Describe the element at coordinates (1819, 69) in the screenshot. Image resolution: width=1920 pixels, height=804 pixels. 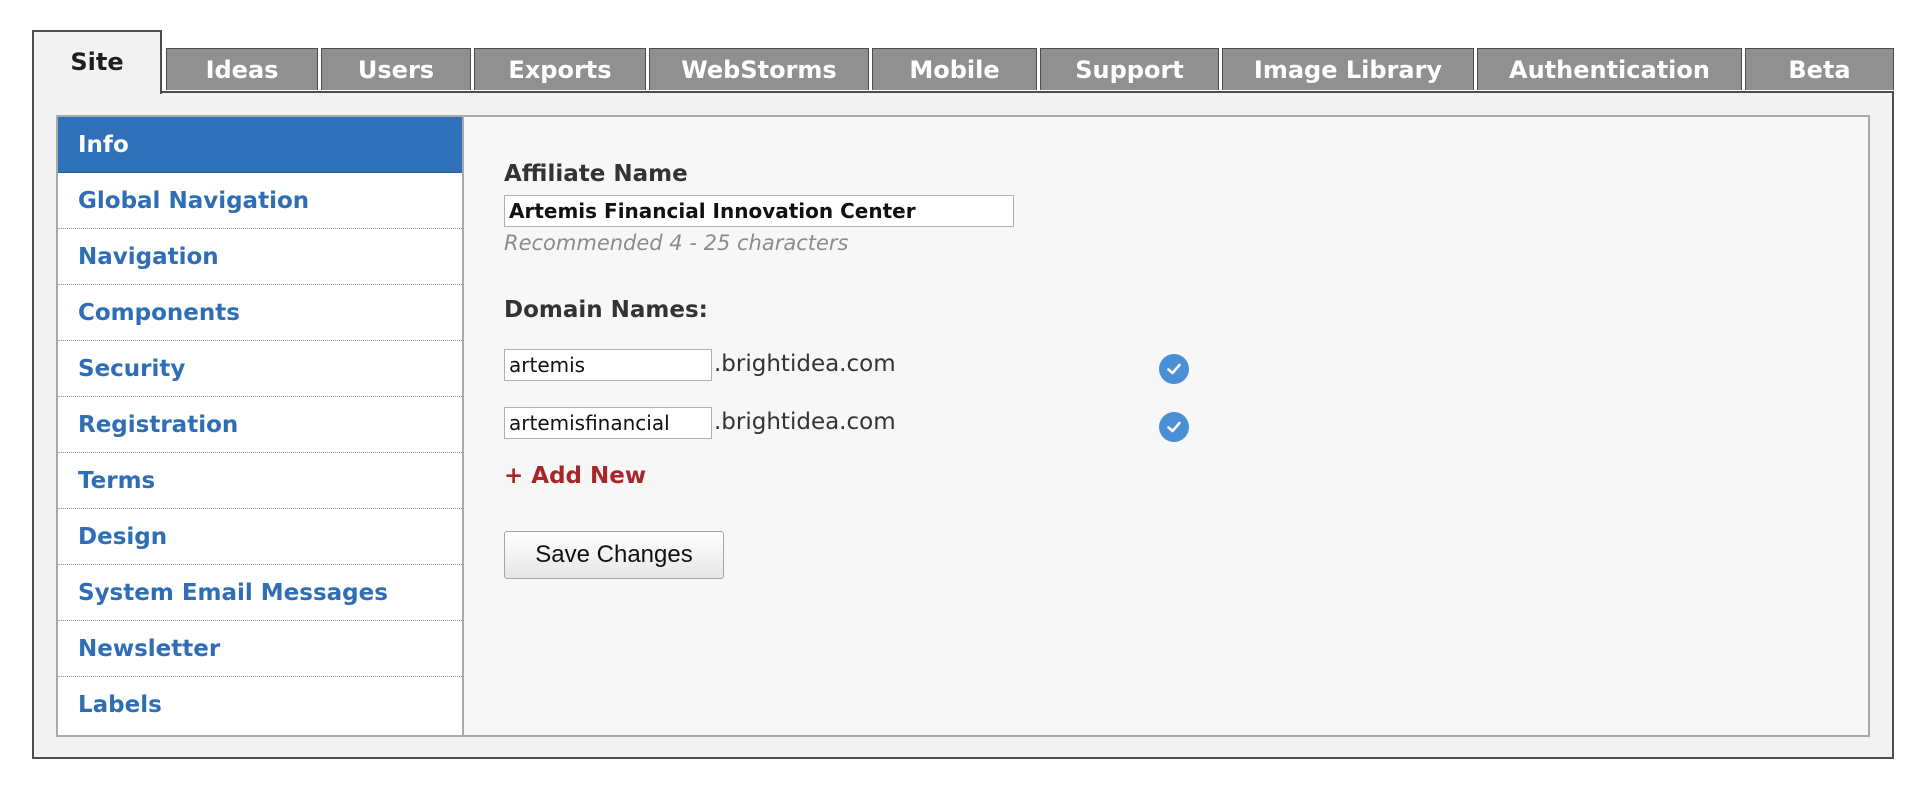
I see `tab-beta: Beta` at that location.